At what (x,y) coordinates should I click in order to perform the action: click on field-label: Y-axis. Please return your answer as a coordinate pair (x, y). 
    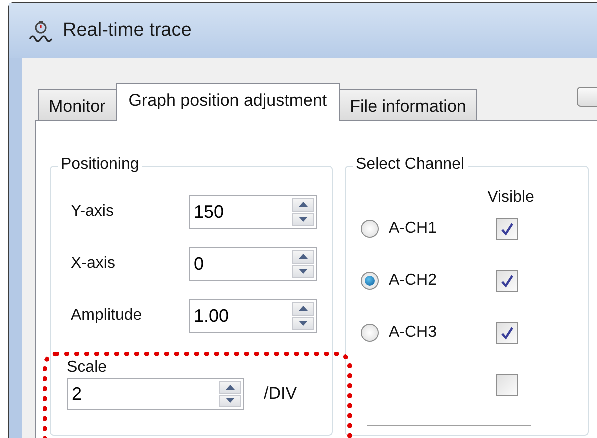
    Looking at the image, I should click on (93, 212).